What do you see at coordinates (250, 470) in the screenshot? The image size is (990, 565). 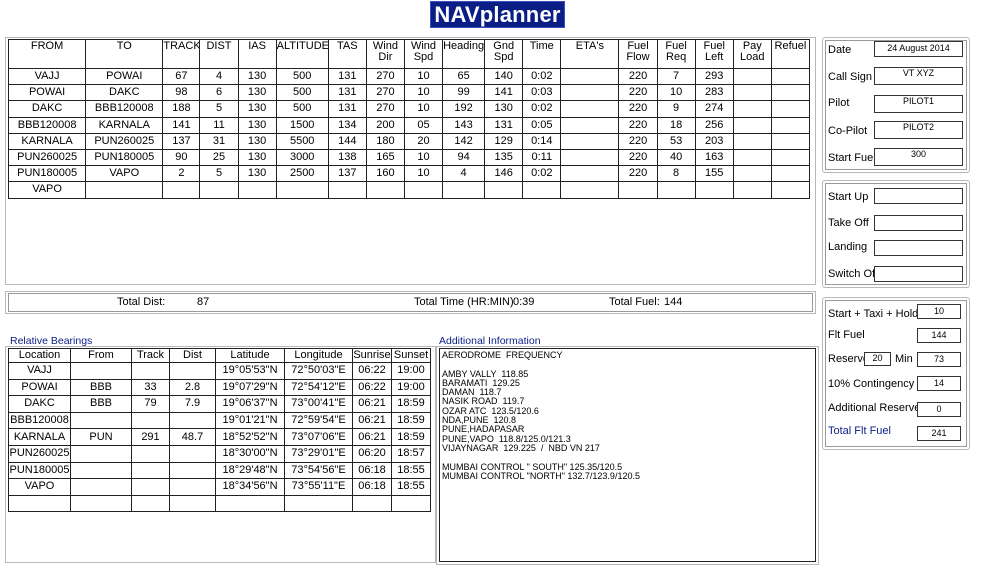 I see `rb-cell: 18°29'48"N` at bounding box center [250, 470].